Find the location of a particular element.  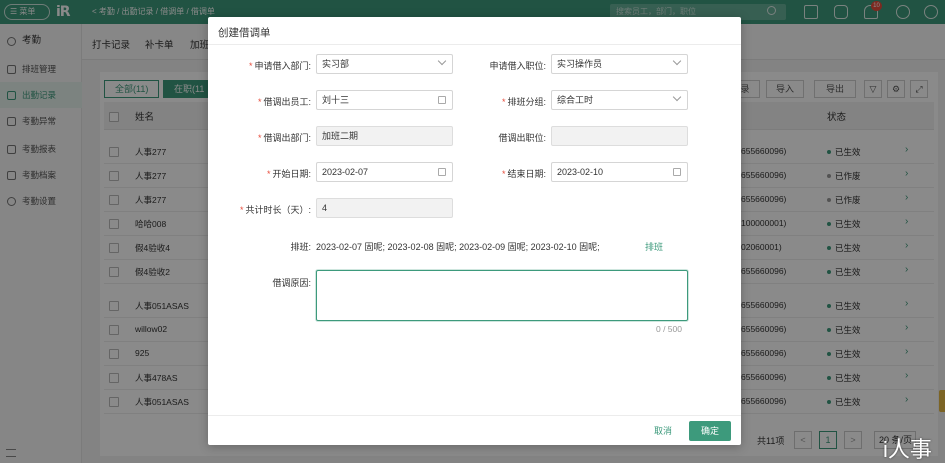

borrow-out-position-label: 借调出职位: is located at coordinates (522, 138).